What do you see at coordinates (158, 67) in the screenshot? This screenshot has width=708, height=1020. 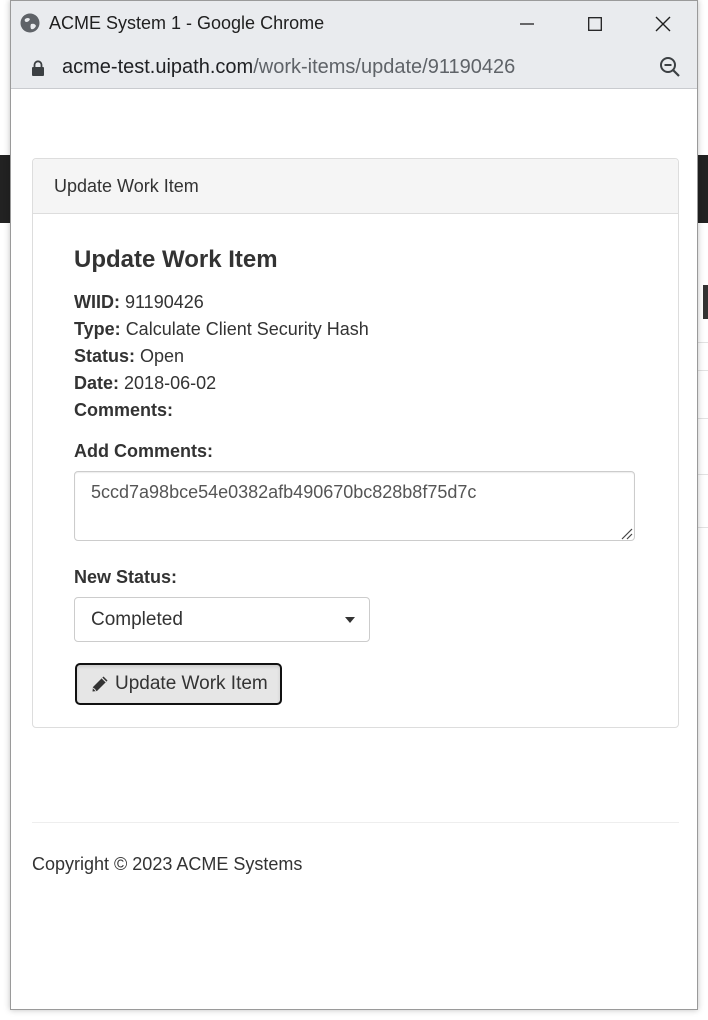 I see `url-host: acme-test.uipath.com` at bounding box center [158, 67].